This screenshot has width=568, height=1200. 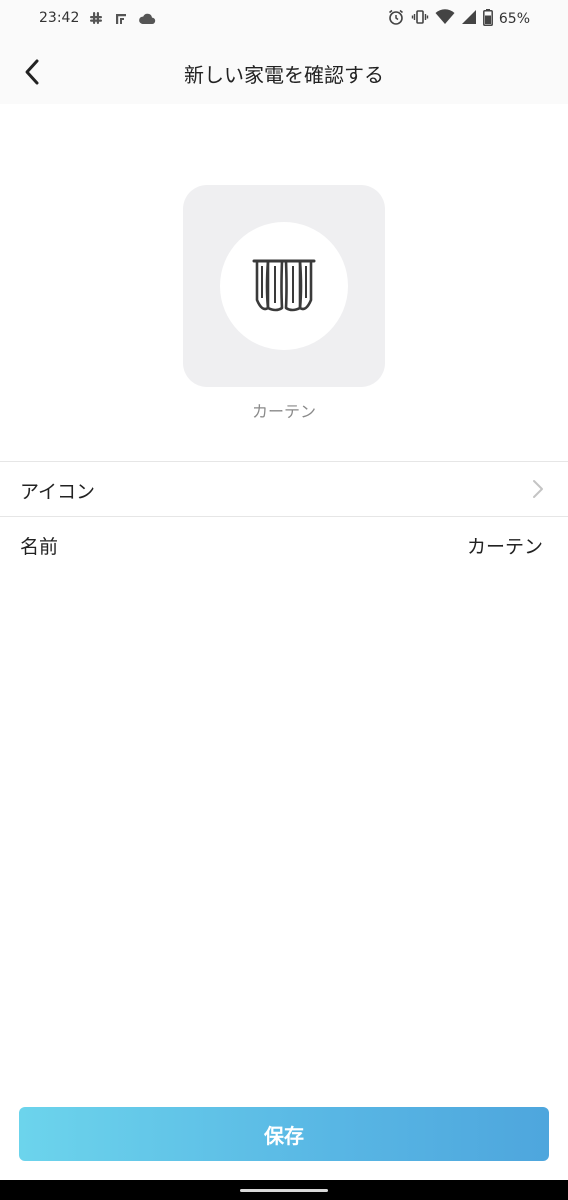 What do you see at coordinates (284, 75) in the screenshot?
I see `page-title: 新しい家電を確認する` at bounding box center [284, 75].